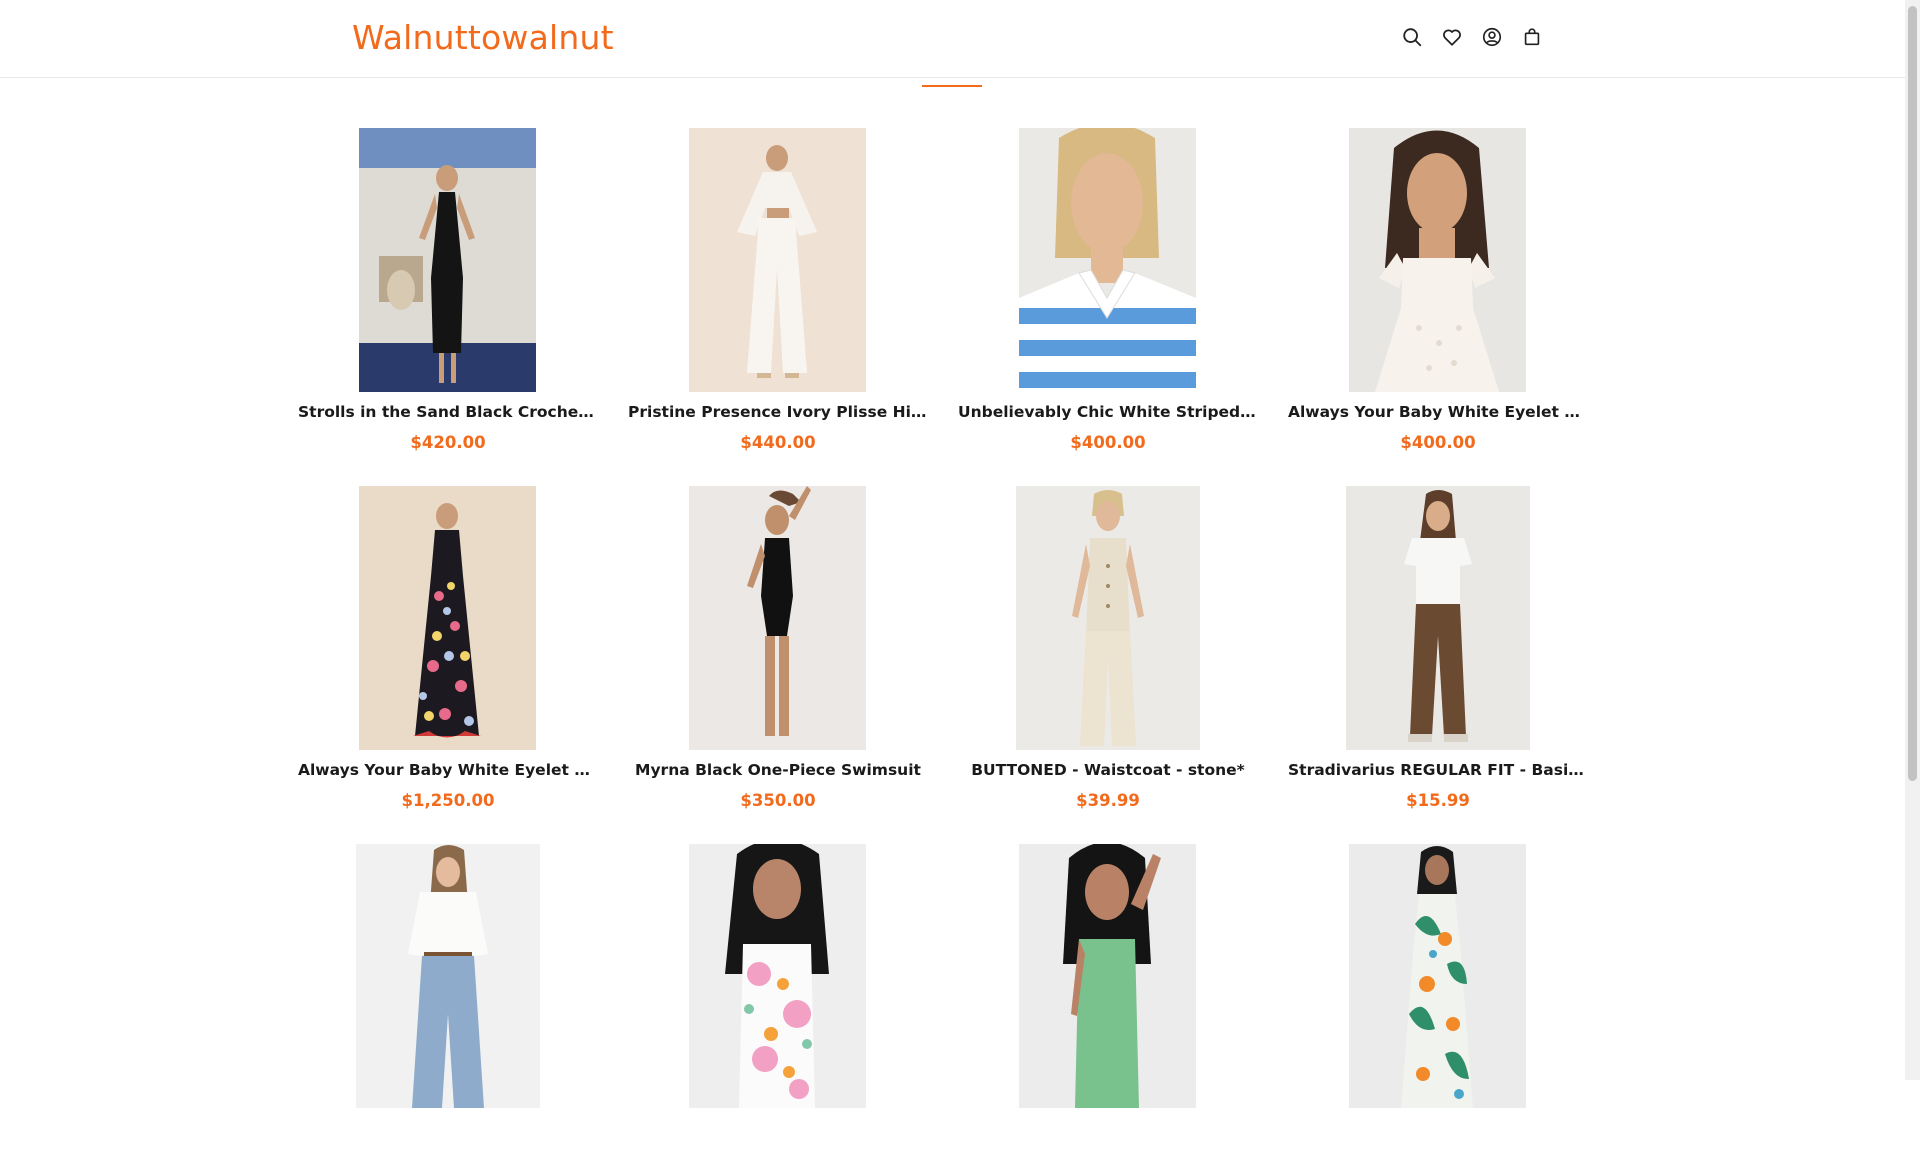 This screenshot has width=1920, height=1170. I want to click on product-card: Myrna Black One-Piece Swimsuit $350.00, so click(778, 649).